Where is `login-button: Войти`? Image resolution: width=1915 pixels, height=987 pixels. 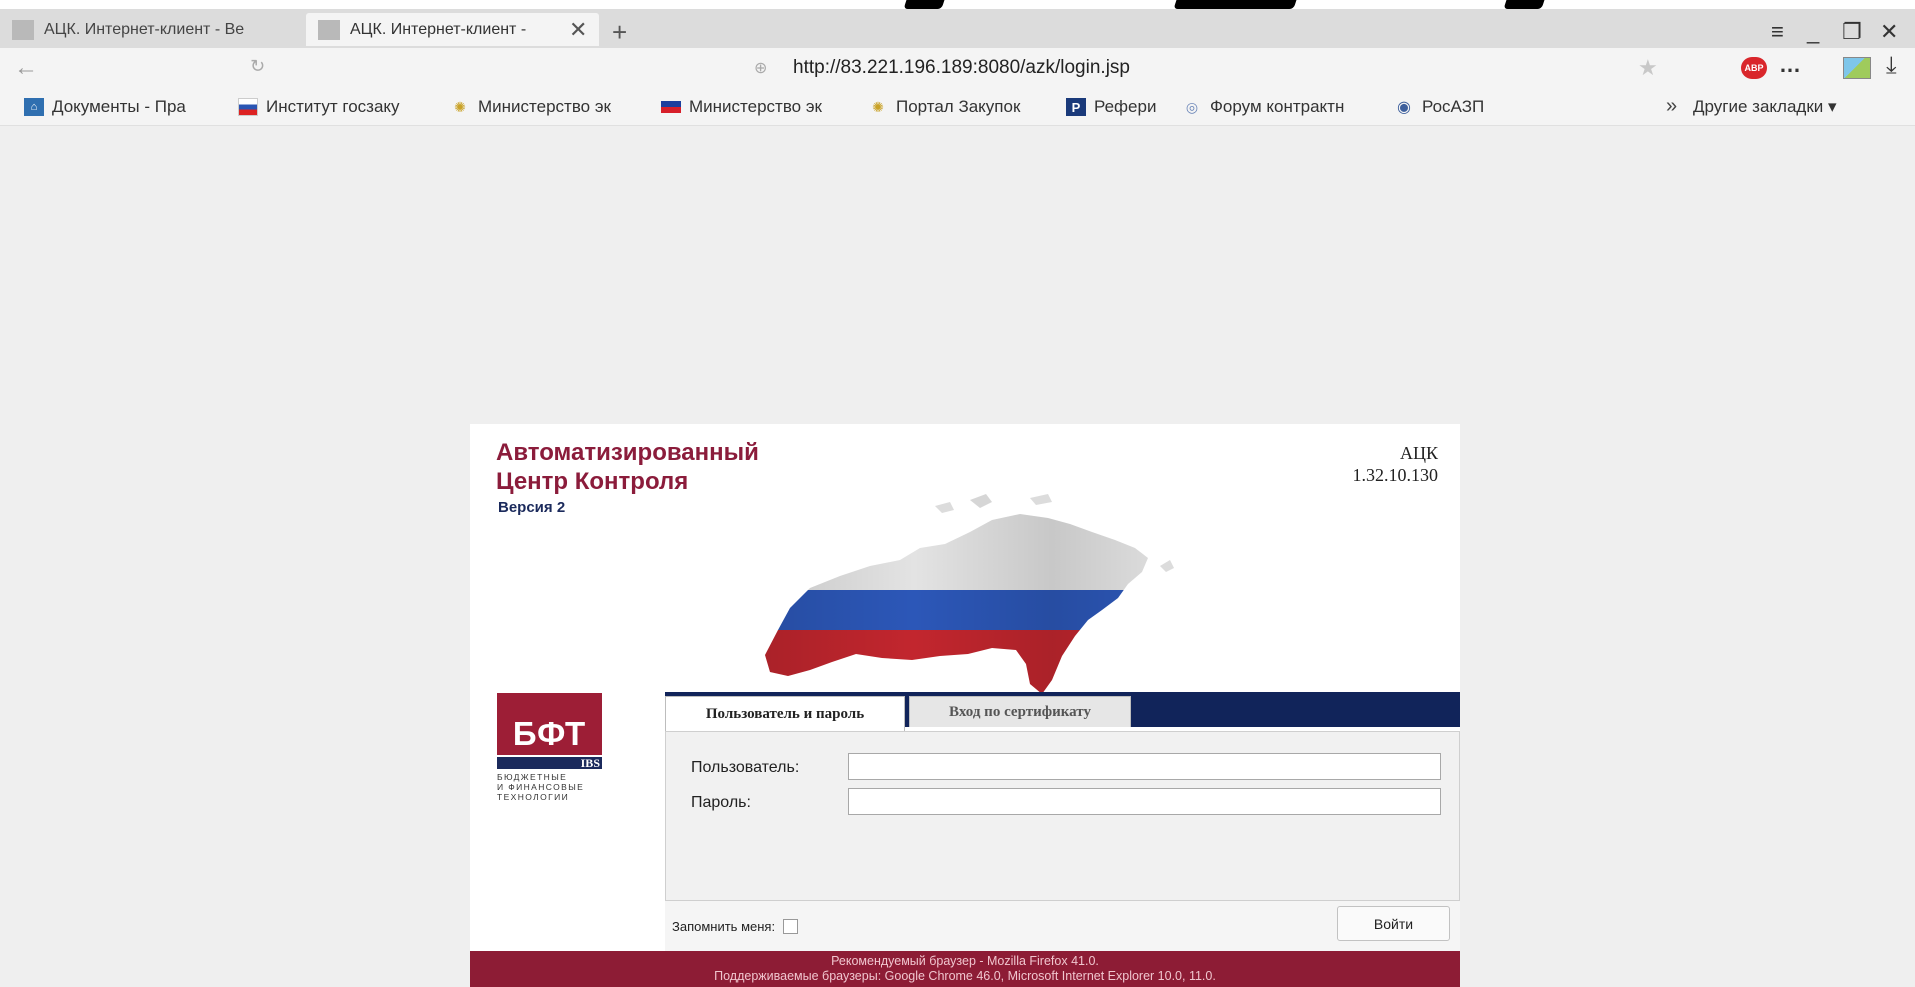 login-button: Войти is located at coordinates (1393, 923).